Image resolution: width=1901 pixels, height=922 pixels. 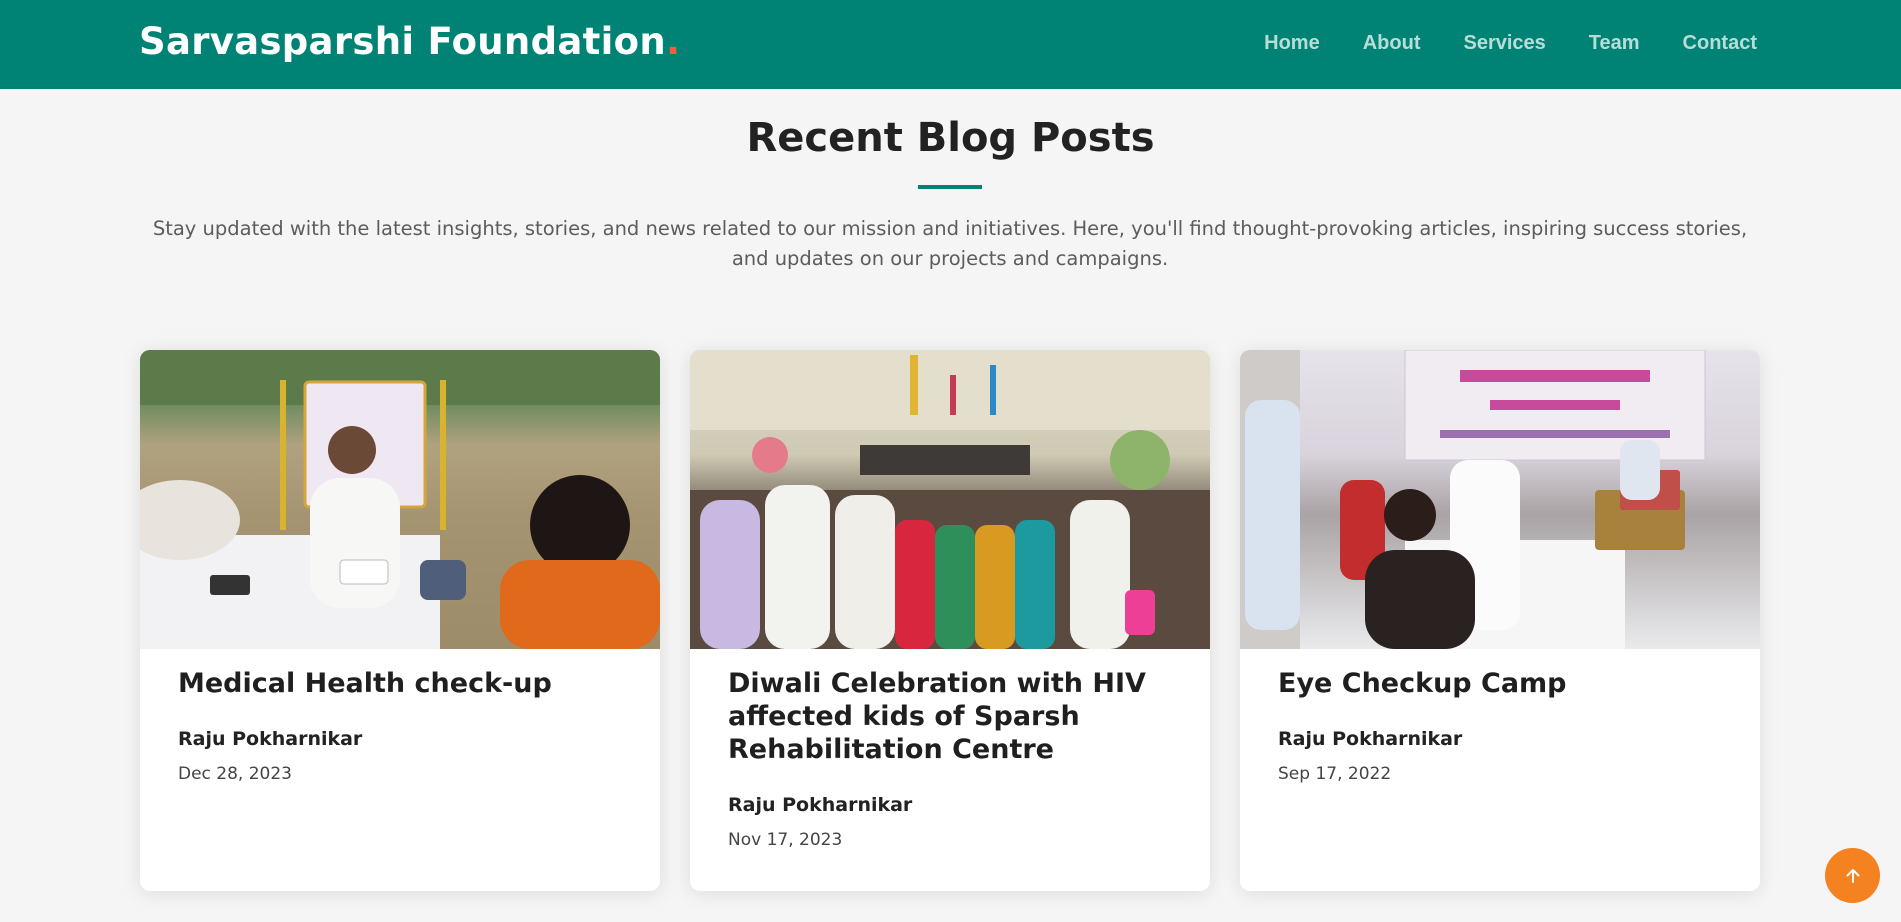 I want to click on brand-name: Sarvasparshi Foundation, so click(x=402, y=41).